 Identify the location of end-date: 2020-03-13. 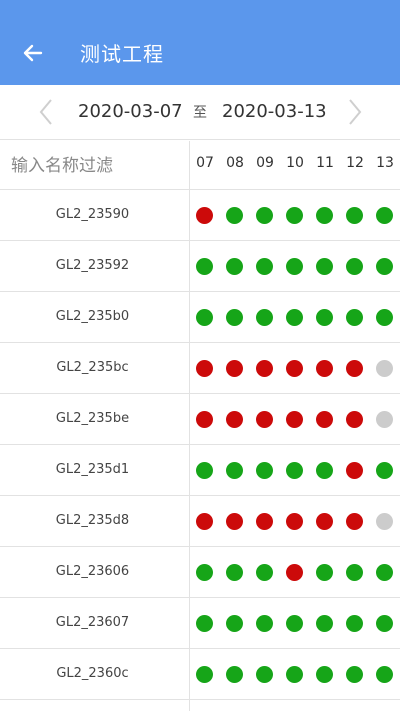
(274, 112).